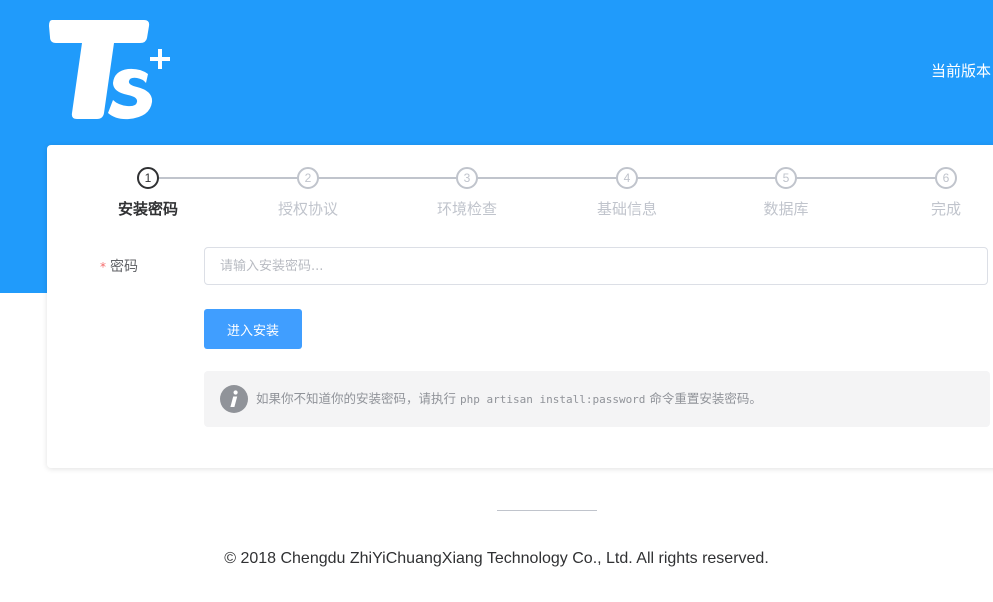 This screenshot has height=602, width=993. What do you see at coordinates (466, 209) in the screenshot?
I see `step-label: 环境检查` at bounding box center [466, 209].